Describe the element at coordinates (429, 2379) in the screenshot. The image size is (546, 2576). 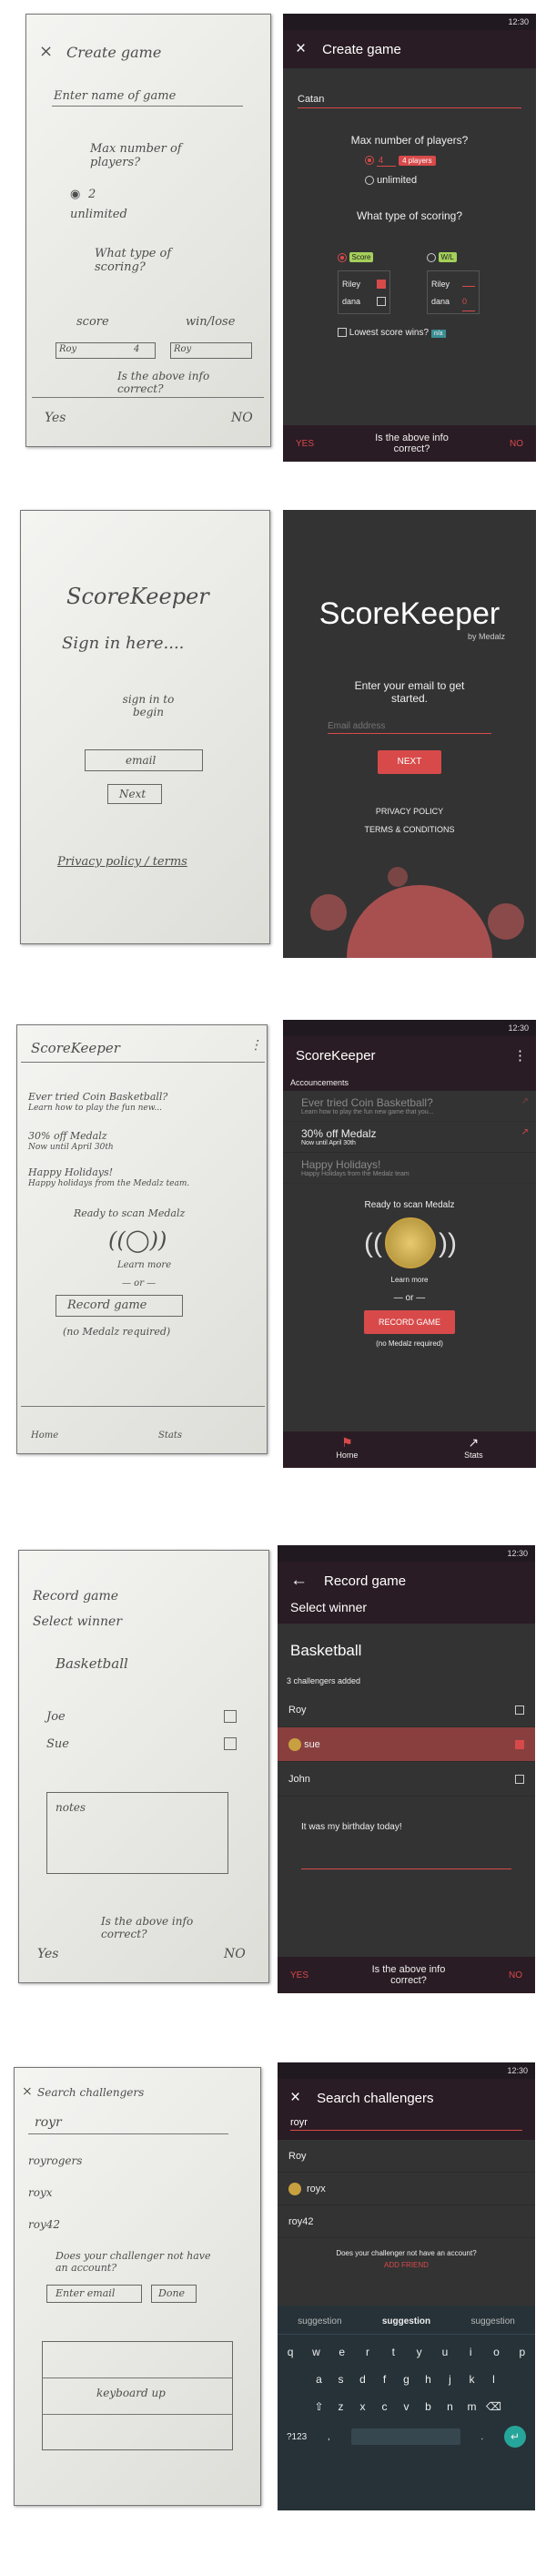
I see `key-h: h` at that location.